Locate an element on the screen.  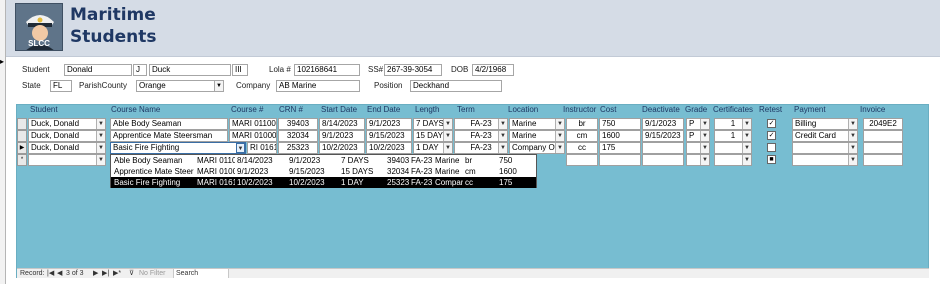
payment-cell: Credit Card ▼ is located at coordinates (825, 136).